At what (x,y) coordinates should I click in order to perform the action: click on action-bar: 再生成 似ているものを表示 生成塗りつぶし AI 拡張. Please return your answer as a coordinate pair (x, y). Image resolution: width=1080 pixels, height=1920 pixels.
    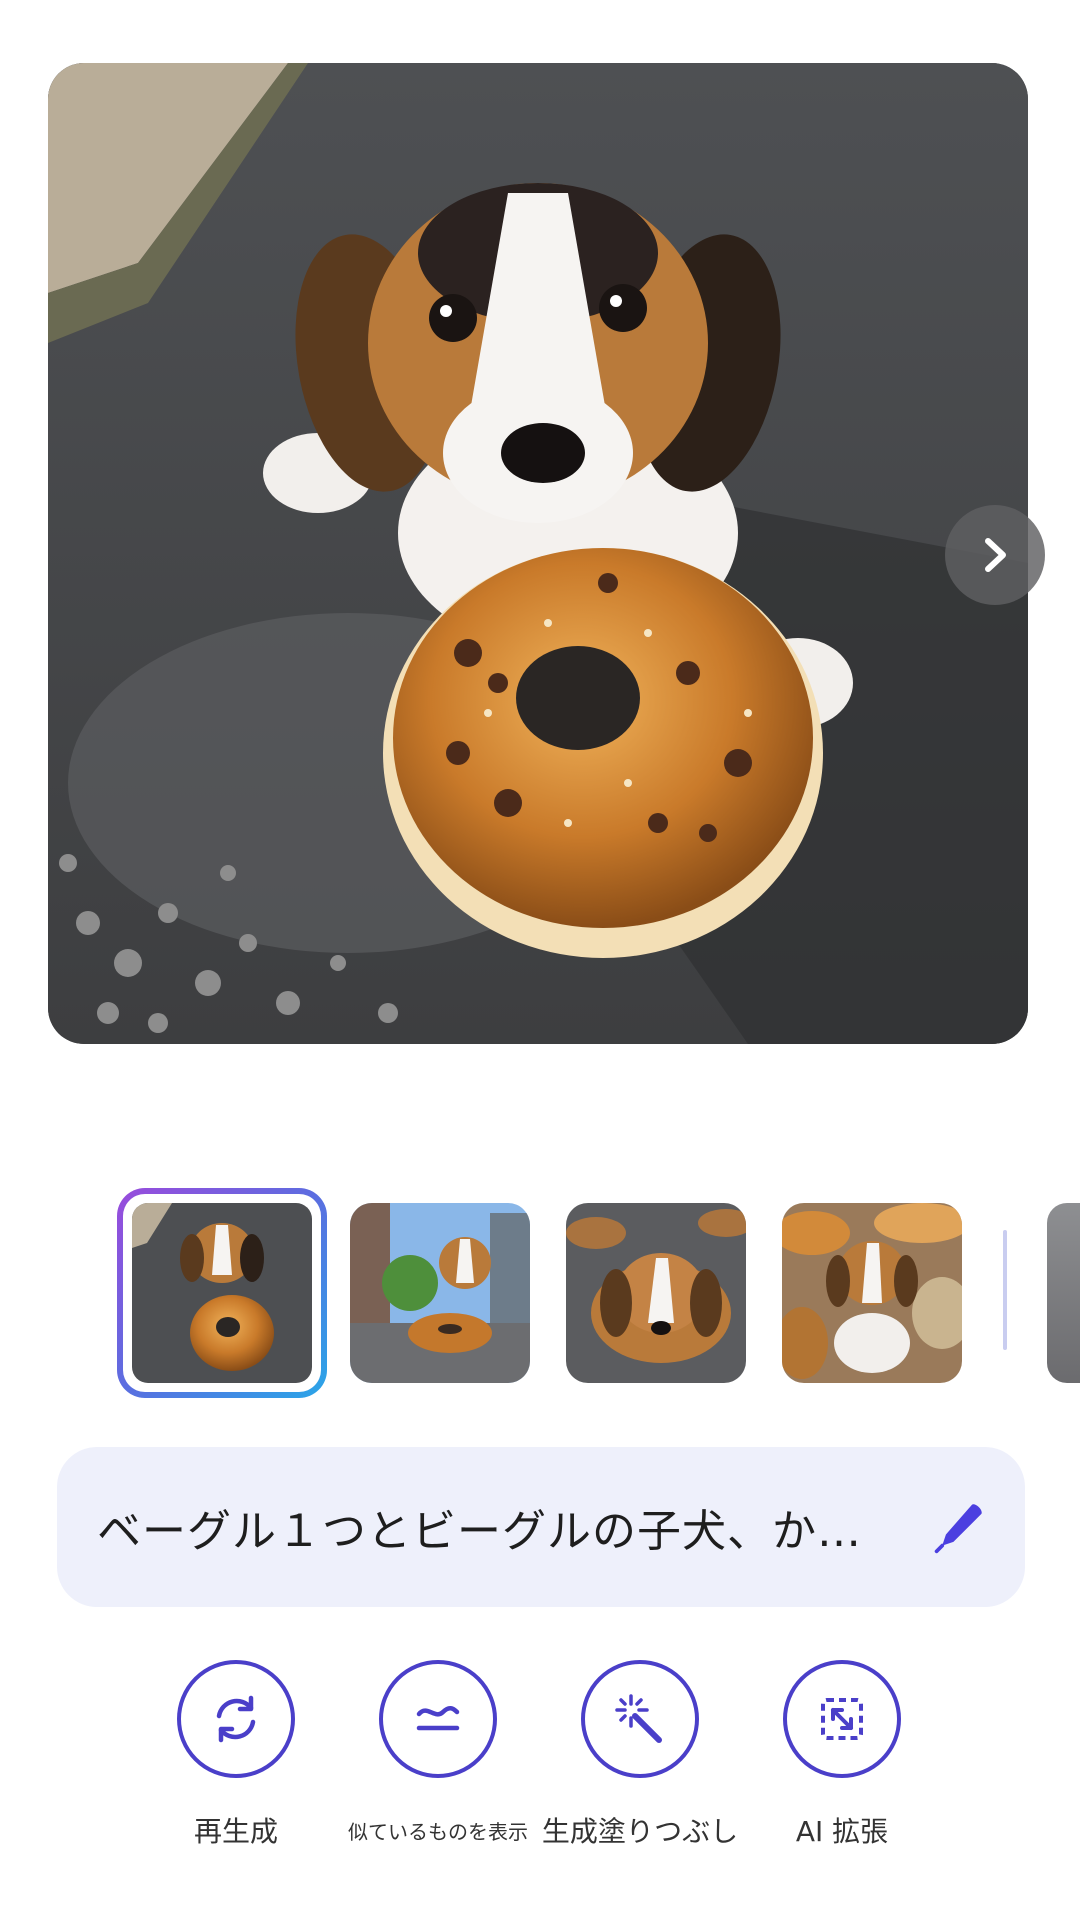
    Looking at the image, I should click on (540, 1760).